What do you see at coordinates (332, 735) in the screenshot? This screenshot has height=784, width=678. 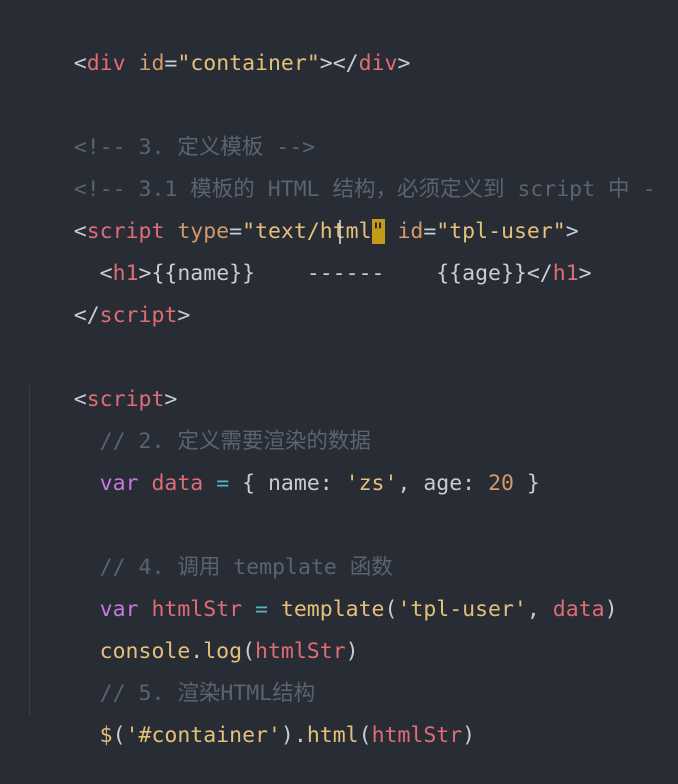 I see `method-name: html` at bounding box center [332, 735].